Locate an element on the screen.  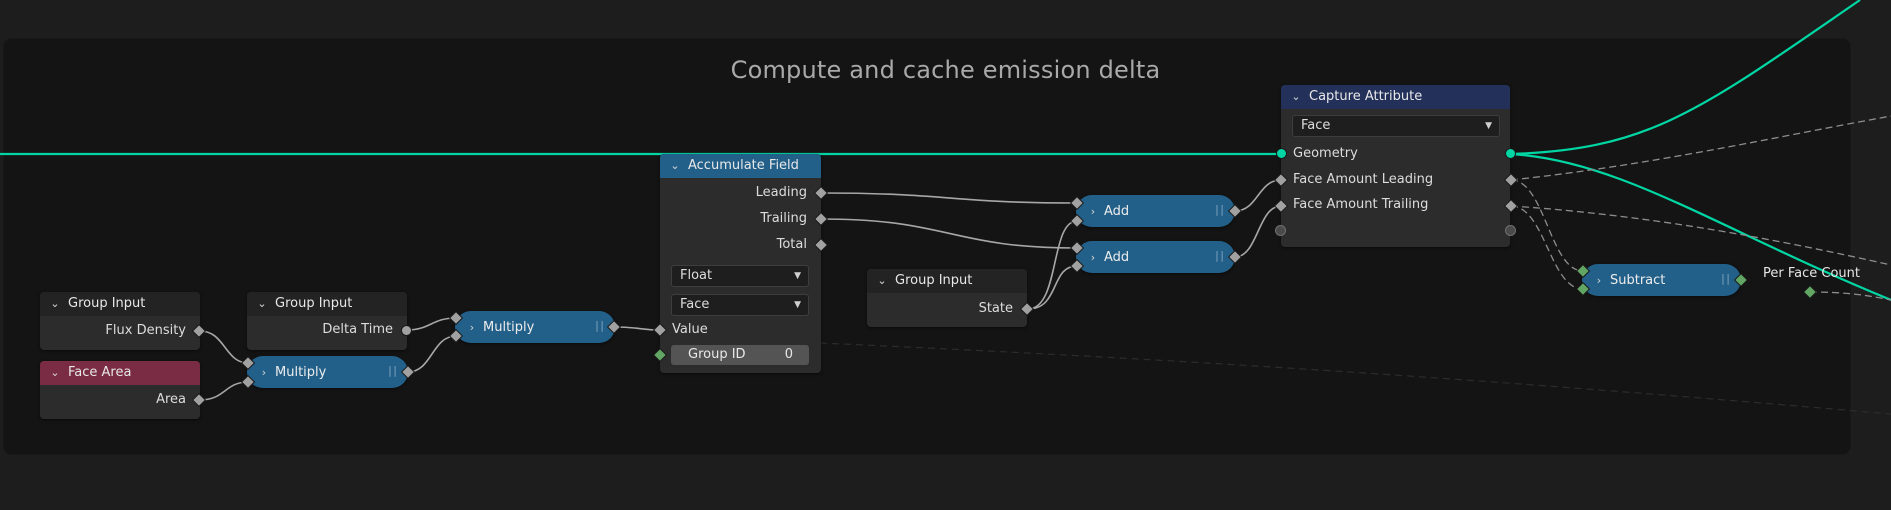
face-area-node: ⌄ Face Area Area is located at coordinates (120, 390).